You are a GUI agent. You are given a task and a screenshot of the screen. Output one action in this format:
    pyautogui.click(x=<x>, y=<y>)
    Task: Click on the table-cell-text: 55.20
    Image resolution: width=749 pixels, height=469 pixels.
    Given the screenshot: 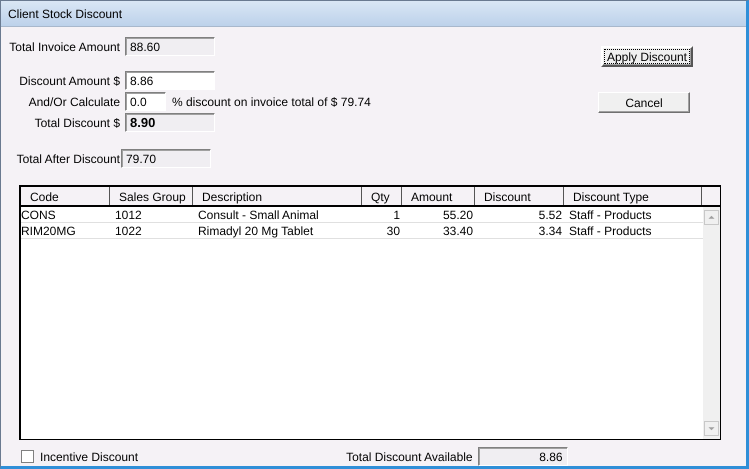 What is the action you would take?
    pyautogui.click(x=458, y=214)
    